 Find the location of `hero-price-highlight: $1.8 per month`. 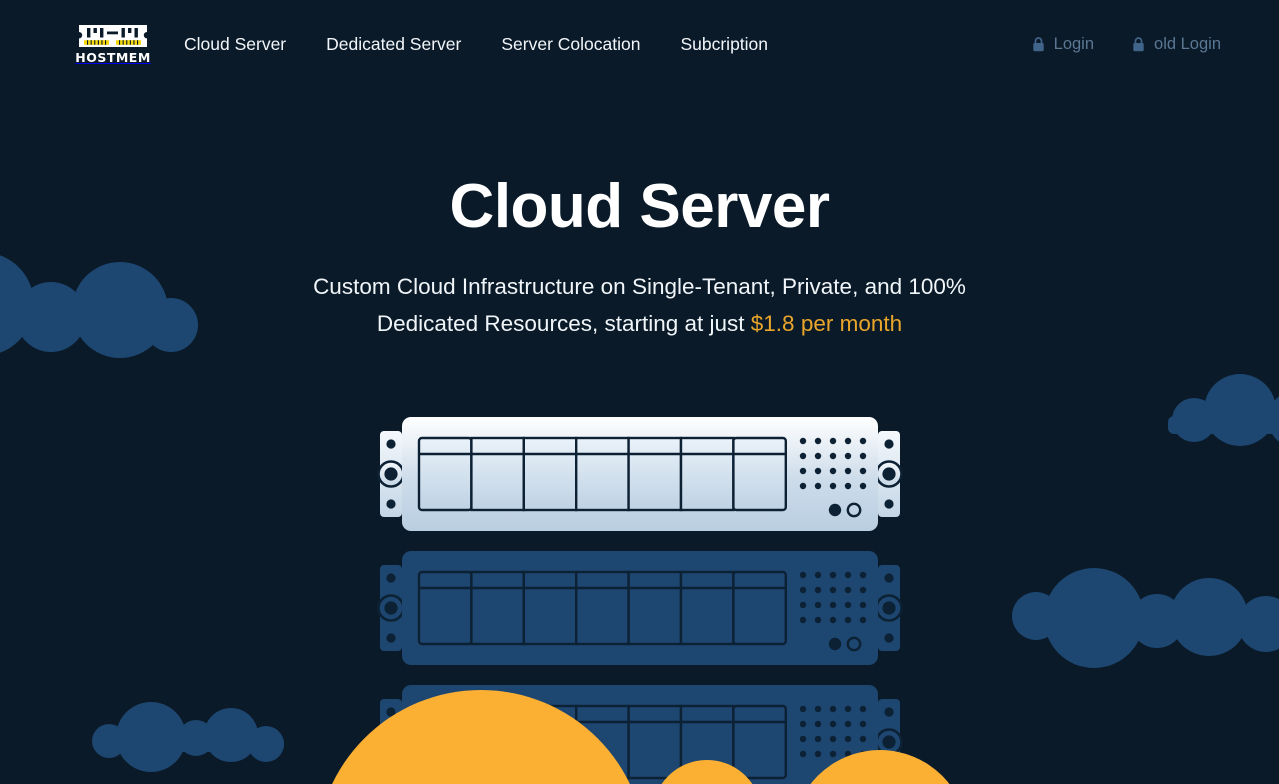

hero-price-highlight: $1.8 per month is located at coordinates (826, 323).